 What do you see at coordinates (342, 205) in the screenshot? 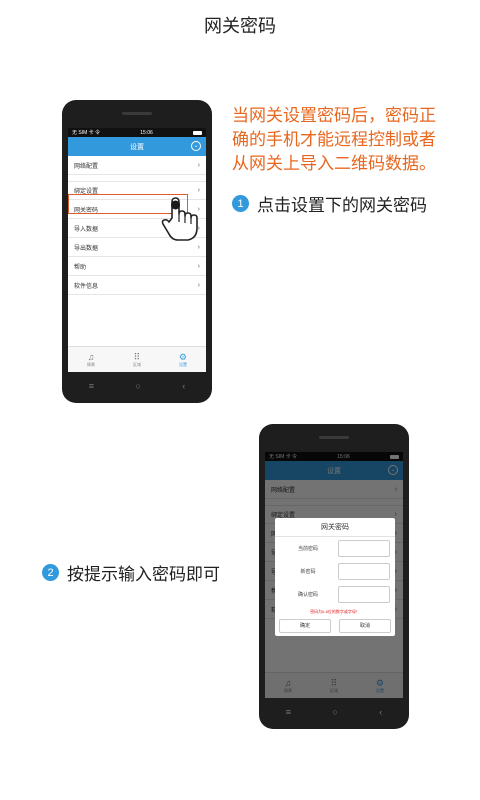
I see `step-1-text: 点击设置下的网关密码` at bounding box center [342, 205].